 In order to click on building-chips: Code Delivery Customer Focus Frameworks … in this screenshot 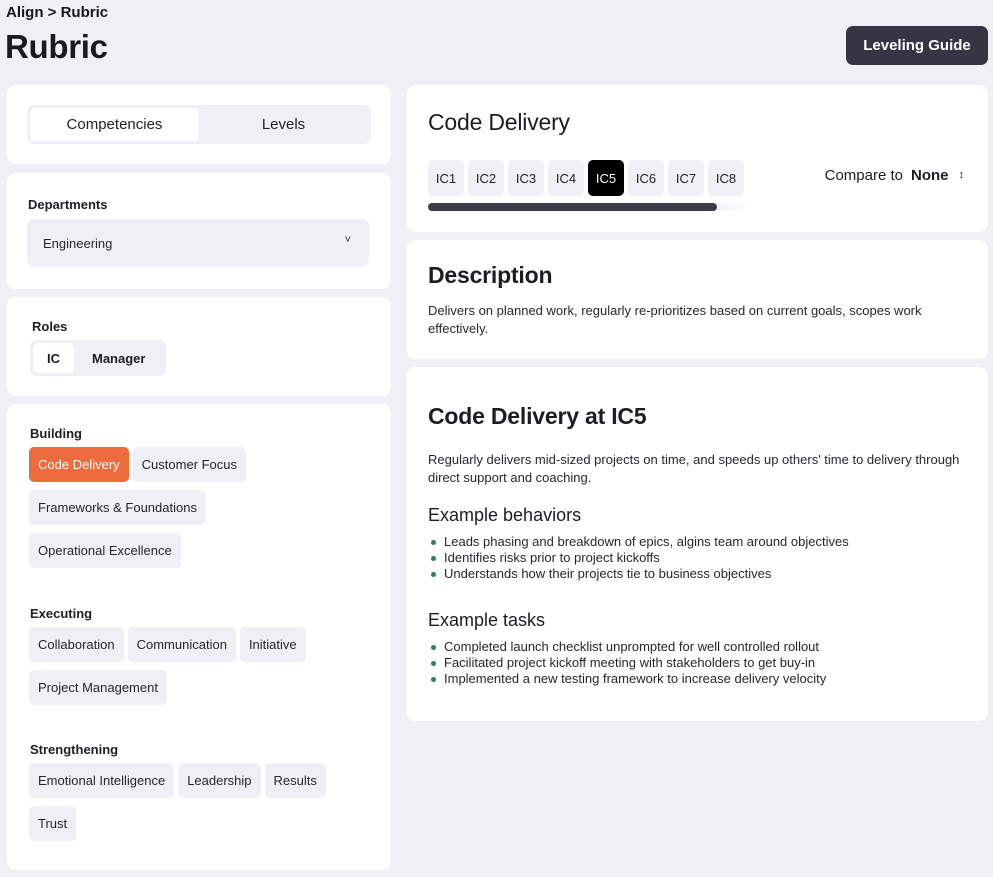, I will do `click(201, 507)`.